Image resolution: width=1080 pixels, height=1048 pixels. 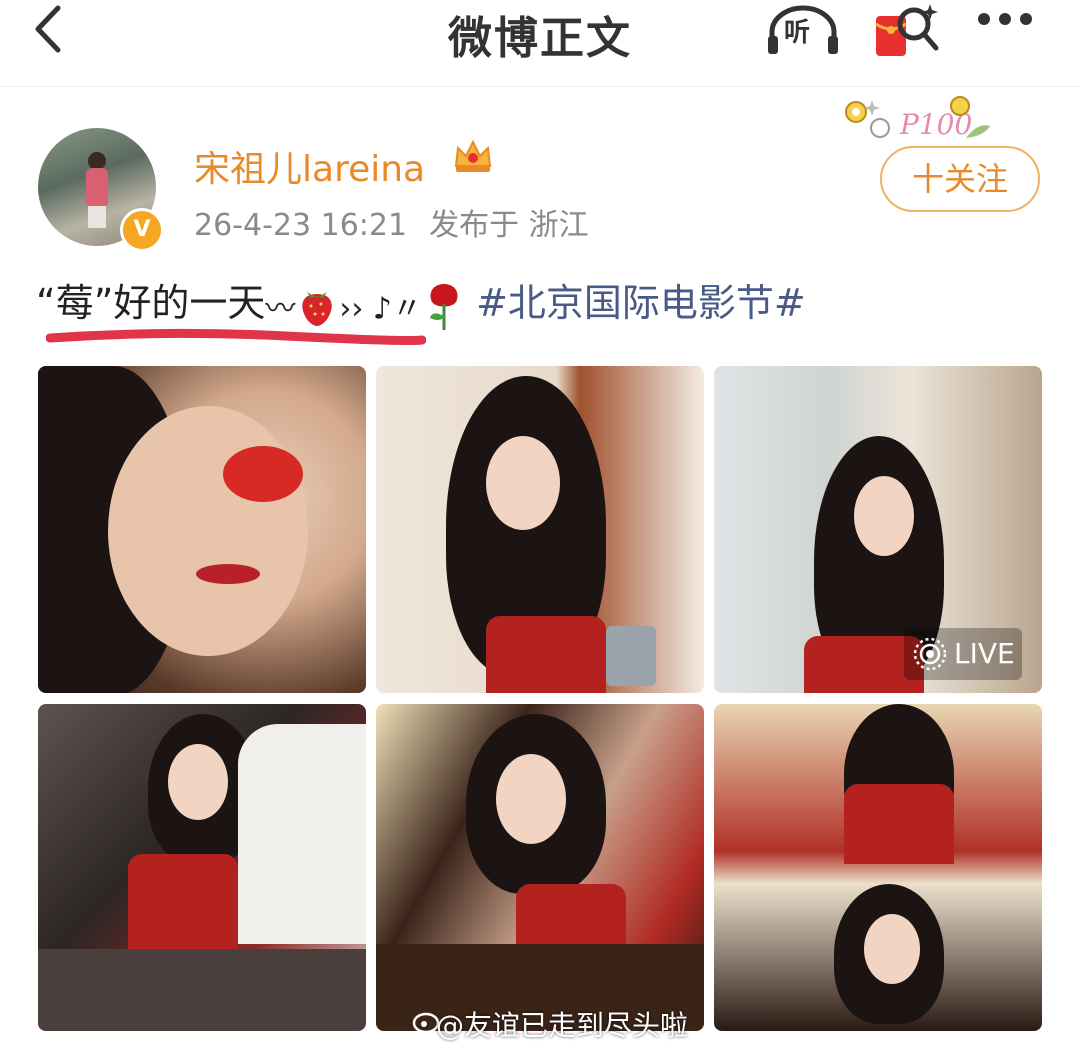 I want to click on more-icon, so click(x=984, y=19).